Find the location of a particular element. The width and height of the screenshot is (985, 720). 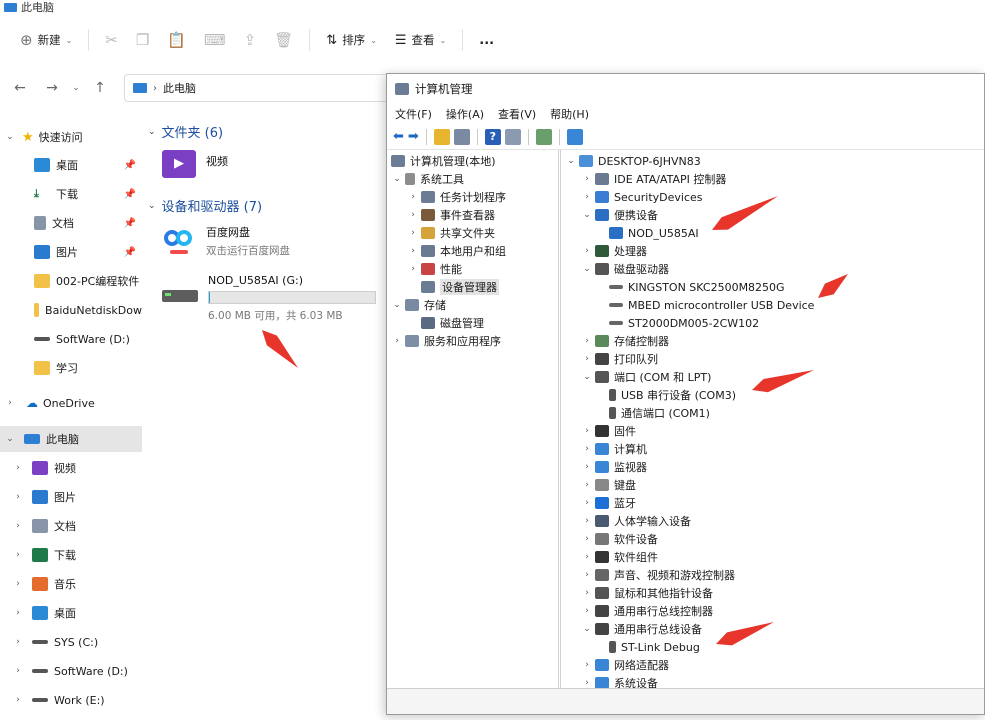

sidebar-item-this-pc: ⌄ 此电脑 is located at coordinates (71, 439).